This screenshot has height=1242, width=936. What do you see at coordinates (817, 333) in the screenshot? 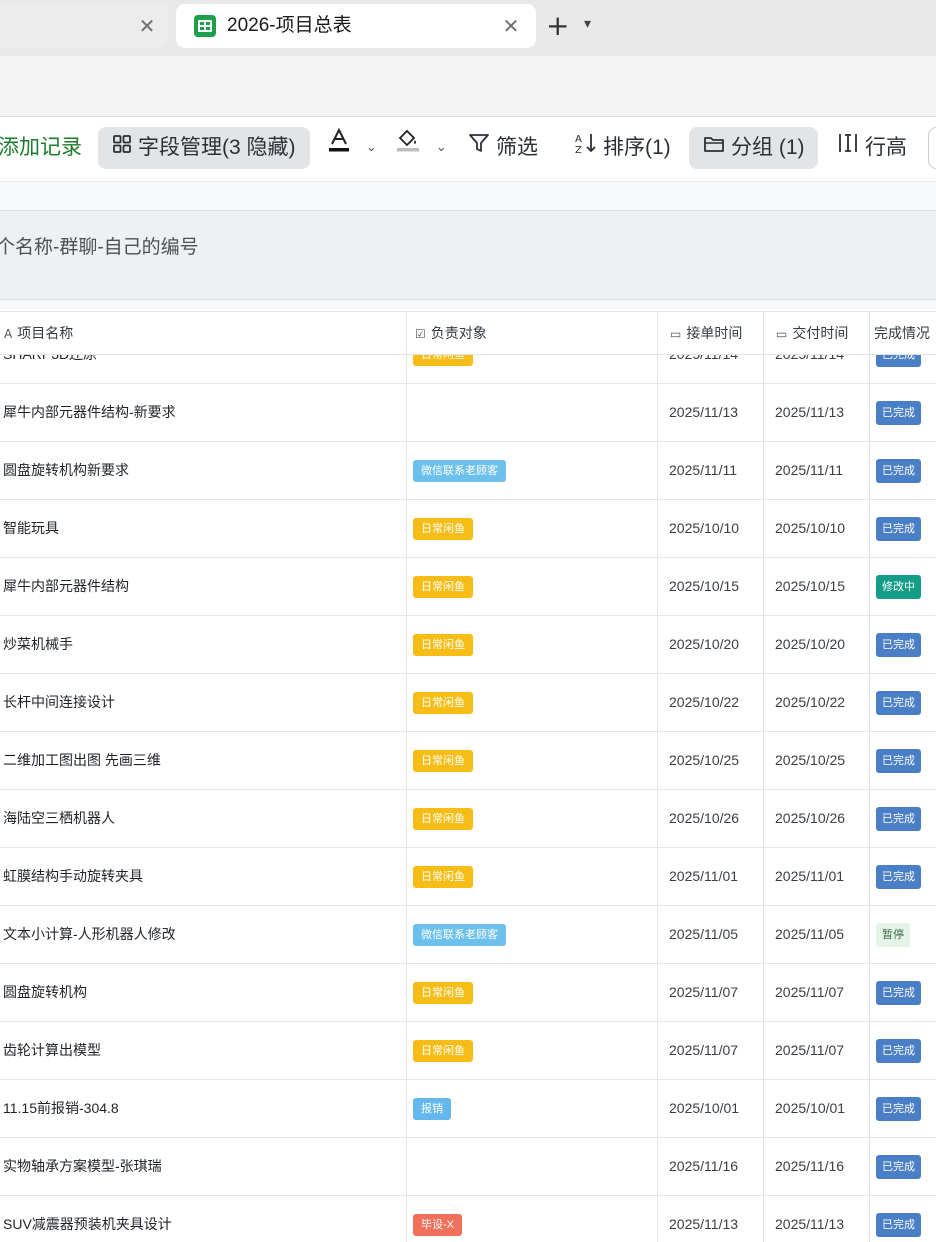
I see `col-header-delivered: ▭ 交付时间` at bounding box center [817, 333].